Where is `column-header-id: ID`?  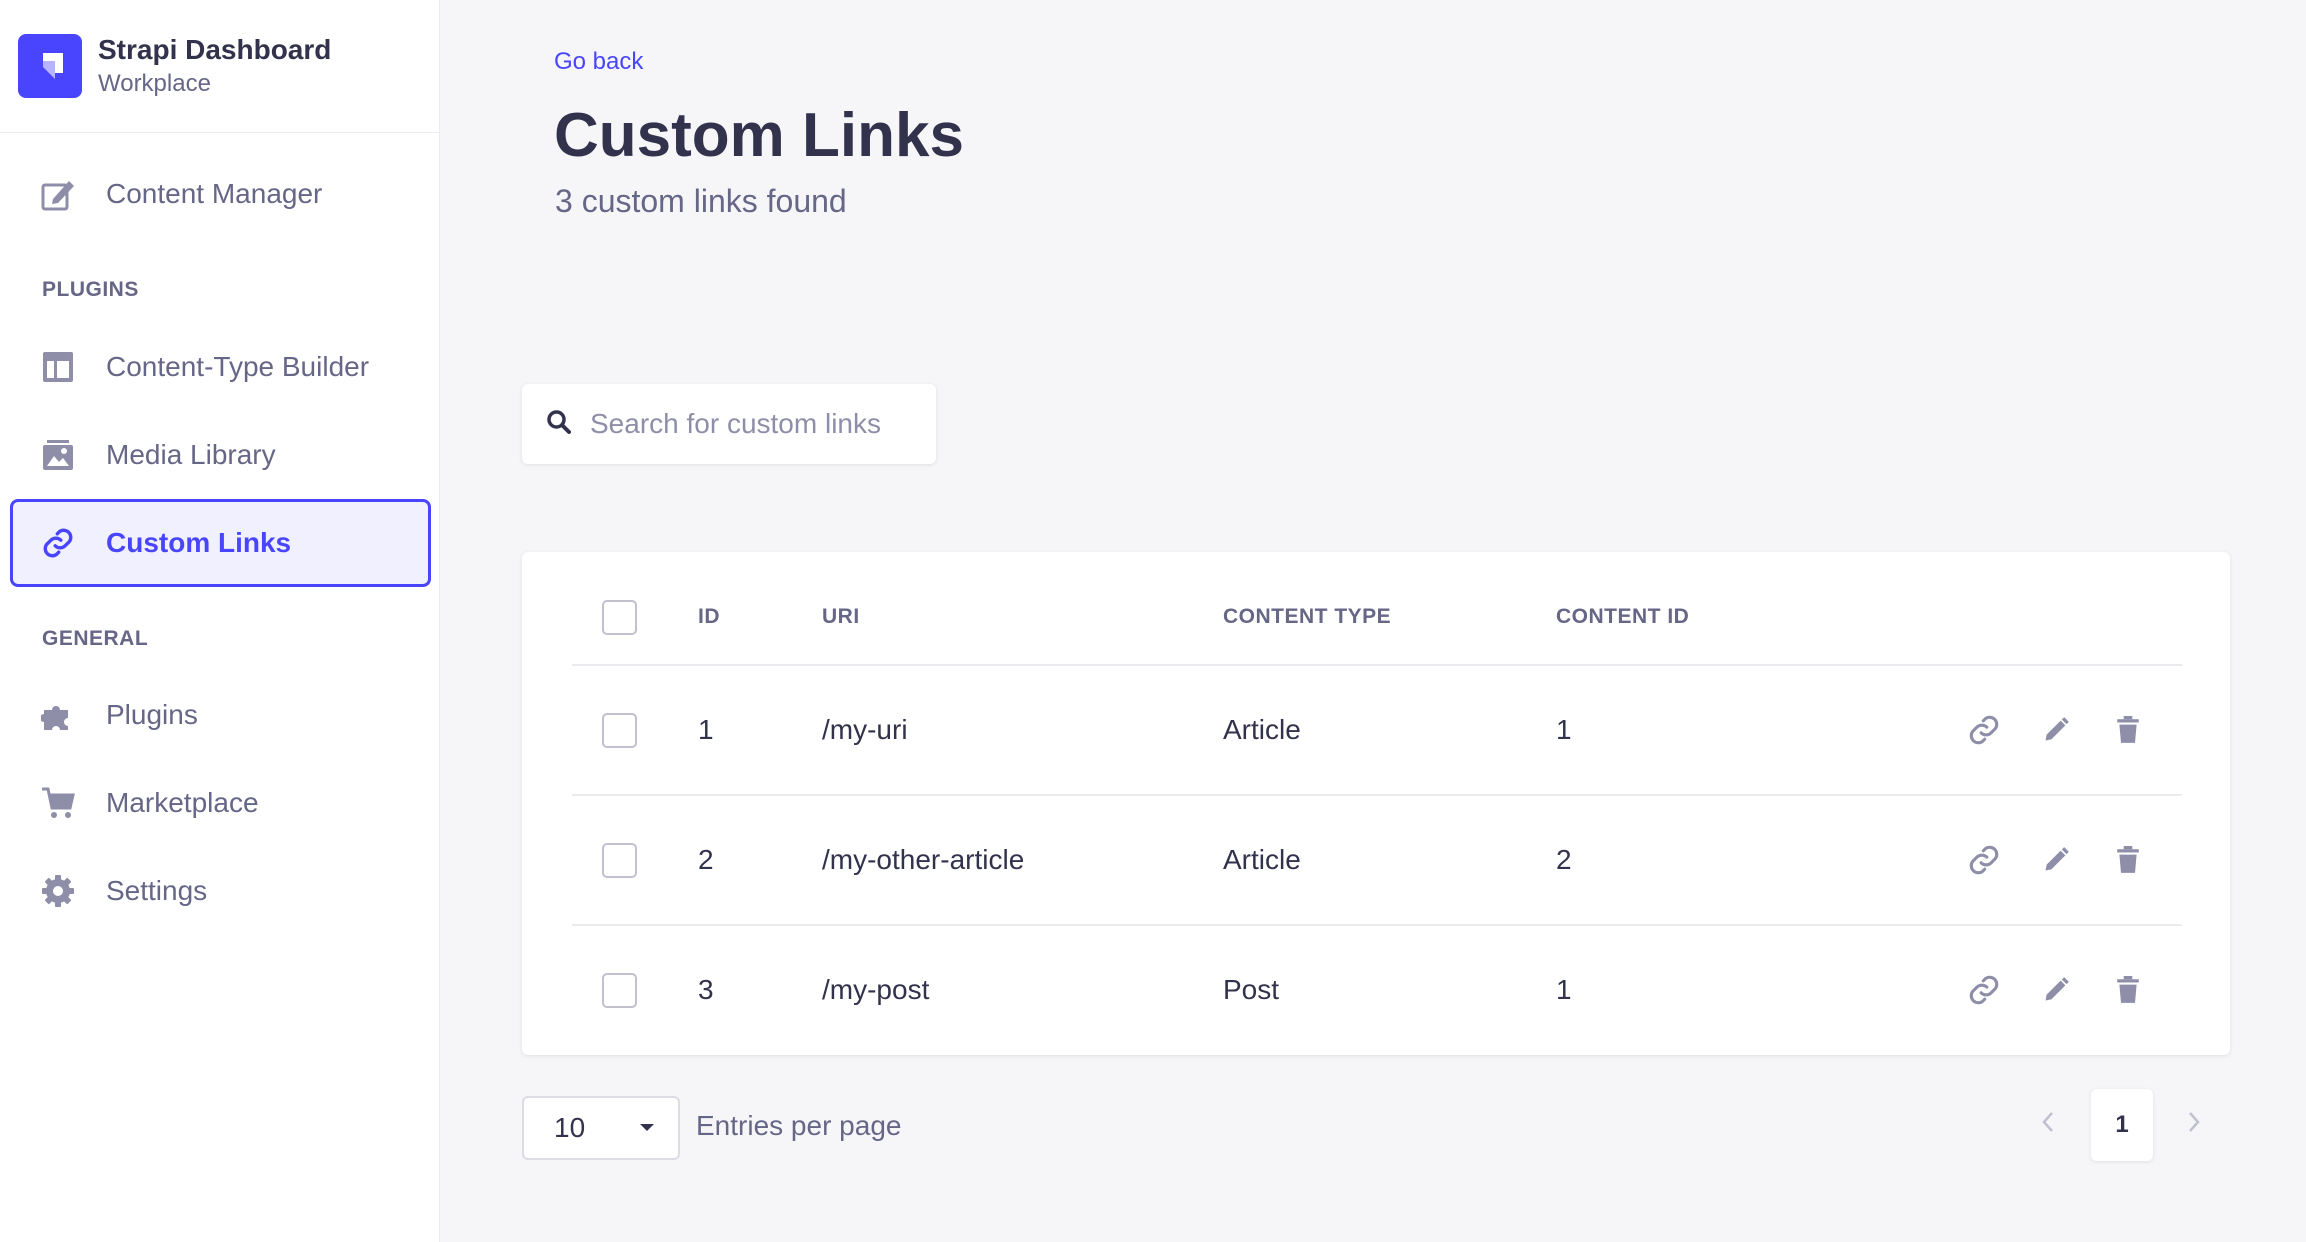 column-header-id: ID is located at coordinates (709, 616).